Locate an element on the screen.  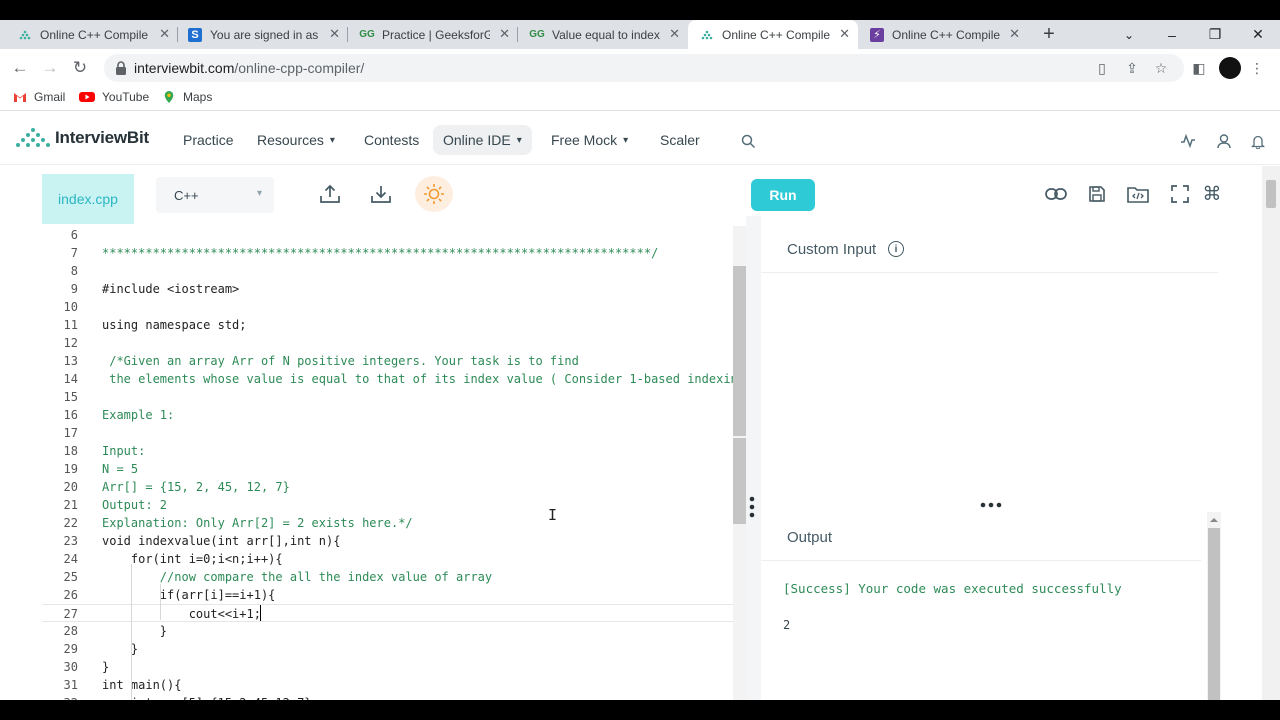
output-scrollbar-thumb is located at coordinates (1214, 614).